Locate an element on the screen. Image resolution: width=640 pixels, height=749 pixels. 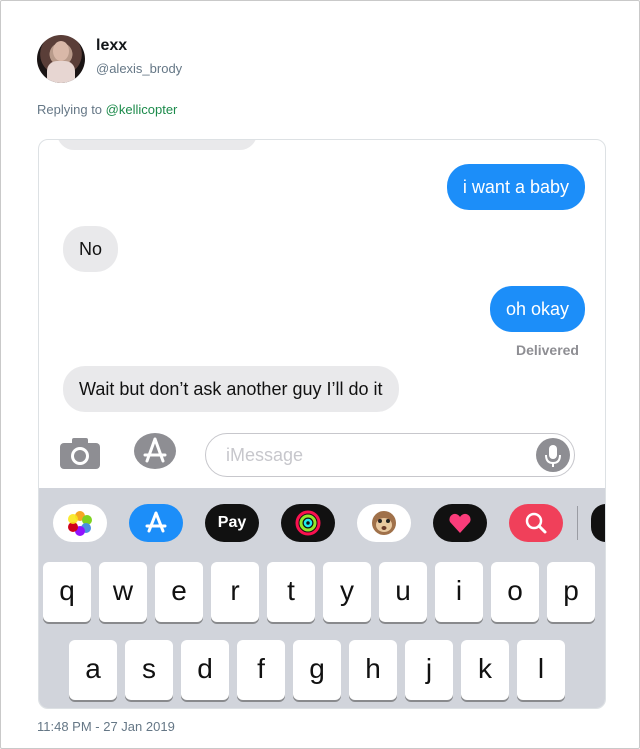
key-o: o is located at coordinates (515, 592).